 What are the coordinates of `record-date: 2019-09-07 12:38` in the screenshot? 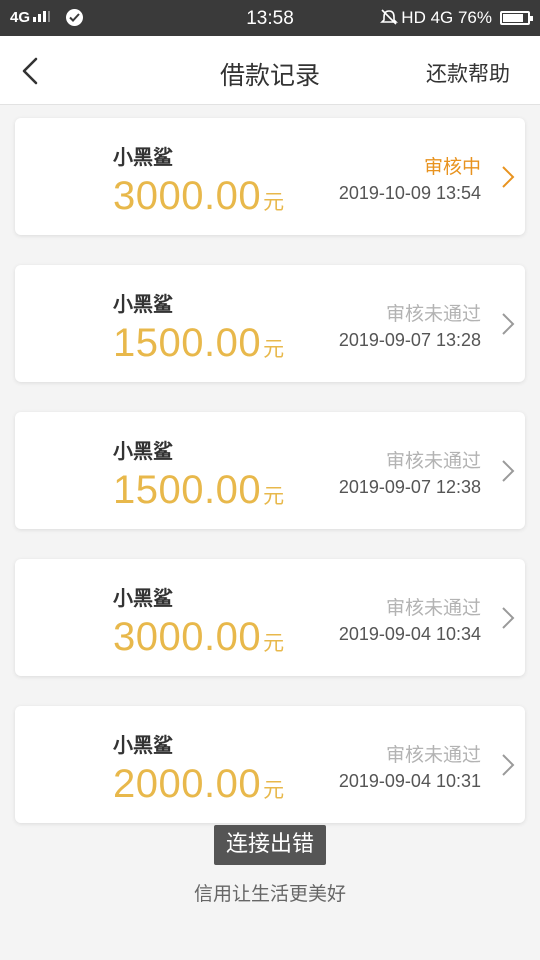 It's located at (409, 487).